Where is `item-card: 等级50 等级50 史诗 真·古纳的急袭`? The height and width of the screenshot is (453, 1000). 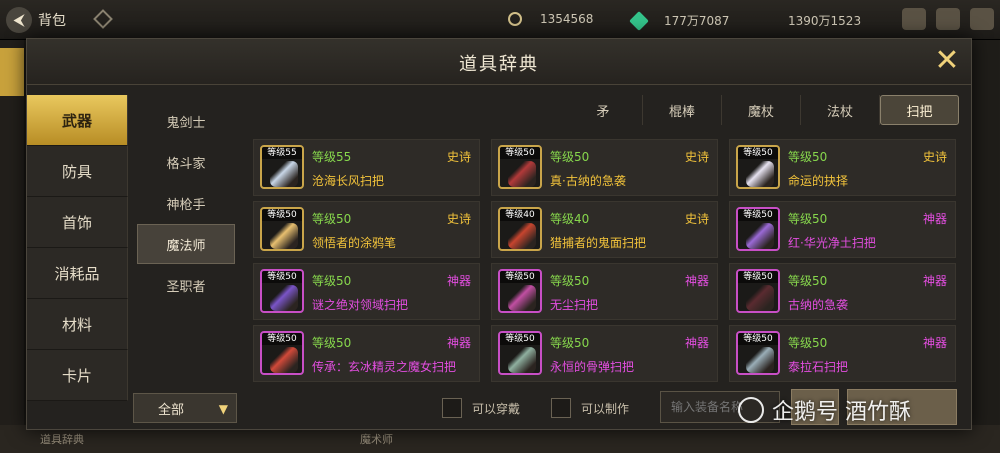
item-card: 等级50 等级50 史诗 真·古纳的急袭 is located at coordinates (604, 167).